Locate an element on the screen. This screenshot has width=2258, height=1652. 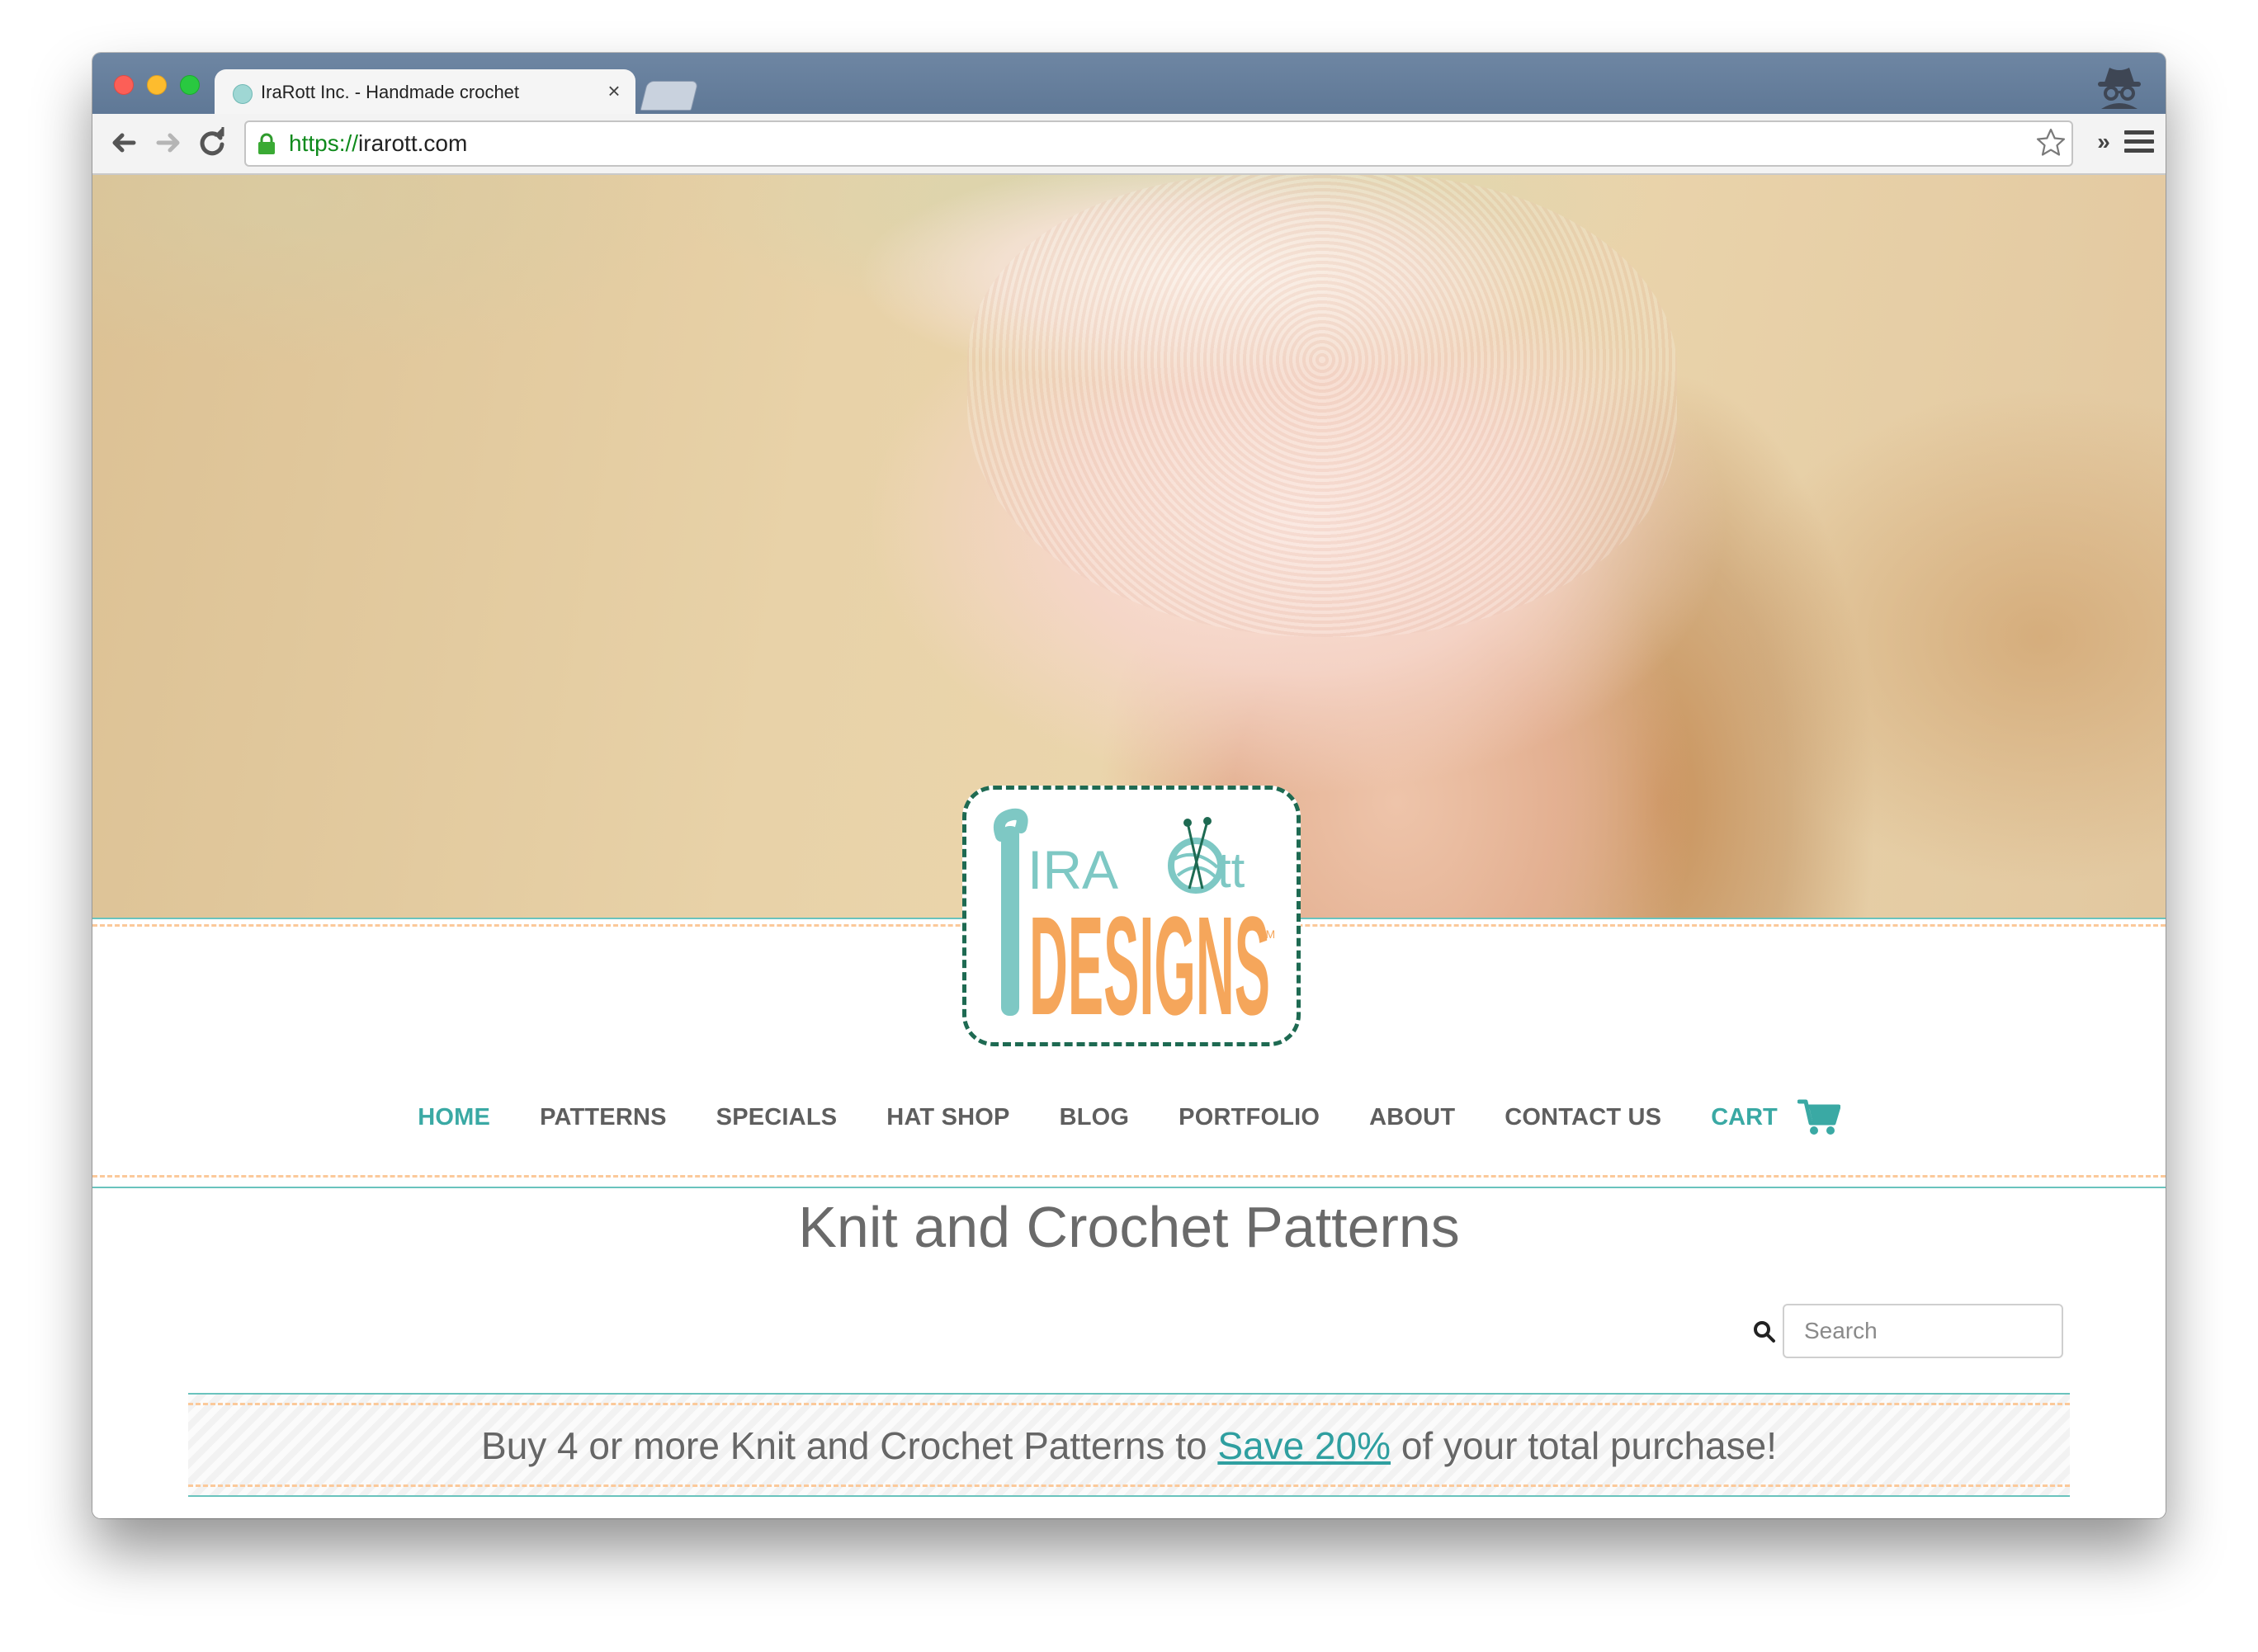
save-20-link: Save 20% is located at coordinates (1304, 1446).